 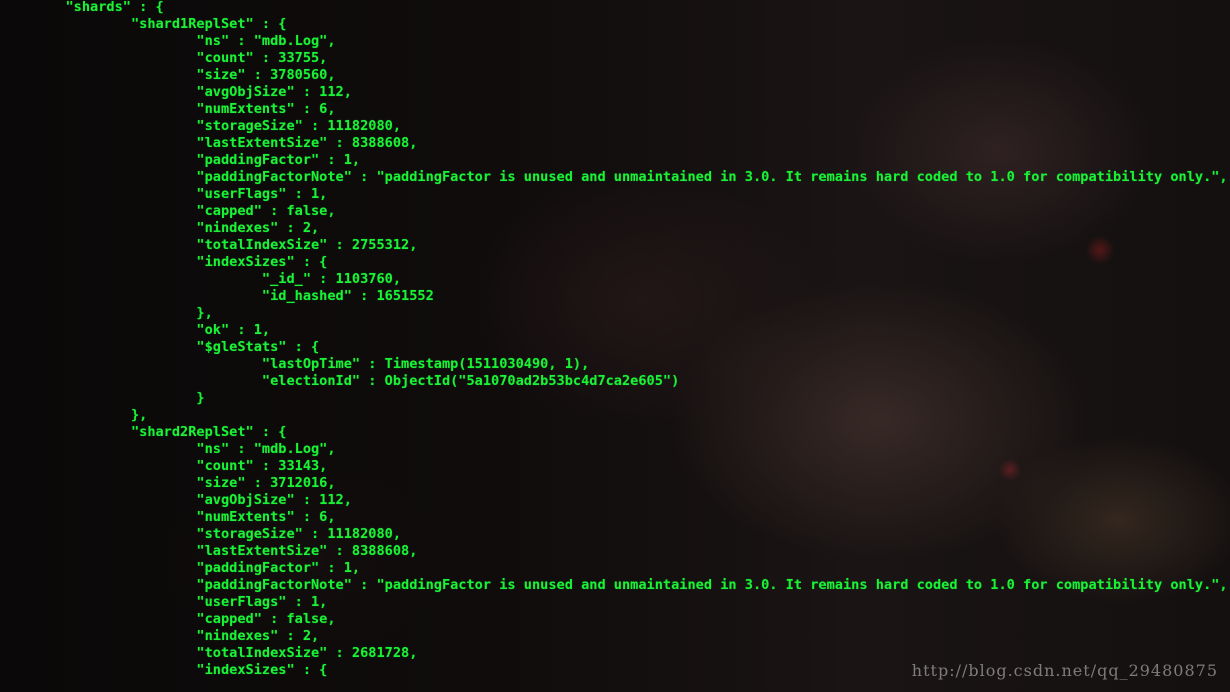 I want to click on output-line: "size" : 3712016,, so click(x=168, y=483).